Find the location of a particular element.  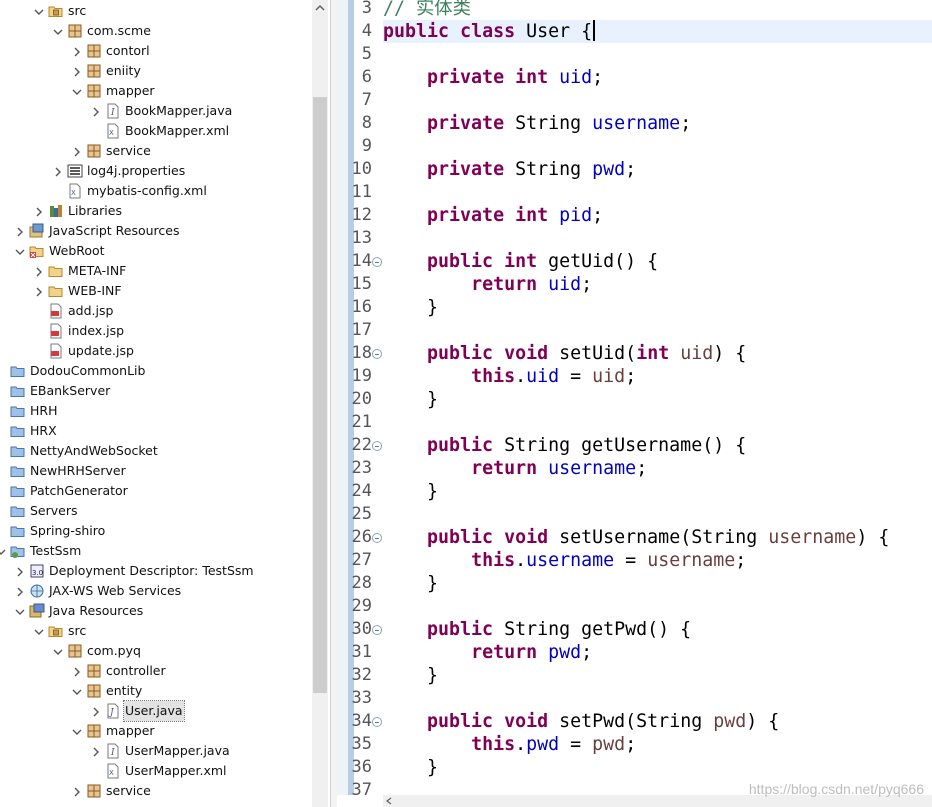

tree-item-jax-ws-web-services: JAX-WS Web Services is located at coordinates (156, 591).